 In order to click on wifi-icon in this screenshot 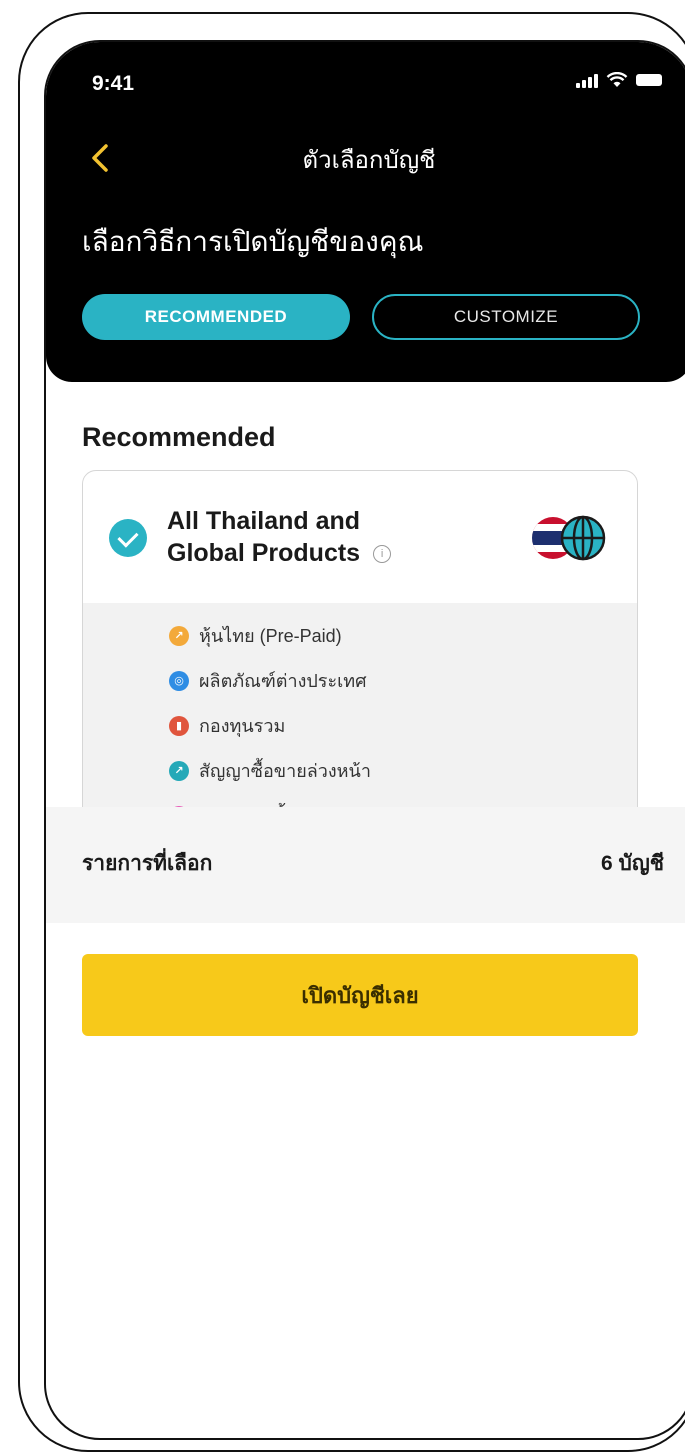, I will do `click(617, 79)`.